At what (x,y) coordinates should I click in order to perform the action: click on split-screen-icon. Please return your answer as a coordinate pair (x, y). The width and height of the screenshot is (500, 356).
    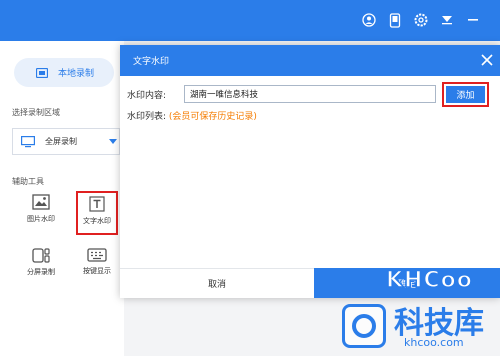
    Looking at the image, I should click on (41, 255).